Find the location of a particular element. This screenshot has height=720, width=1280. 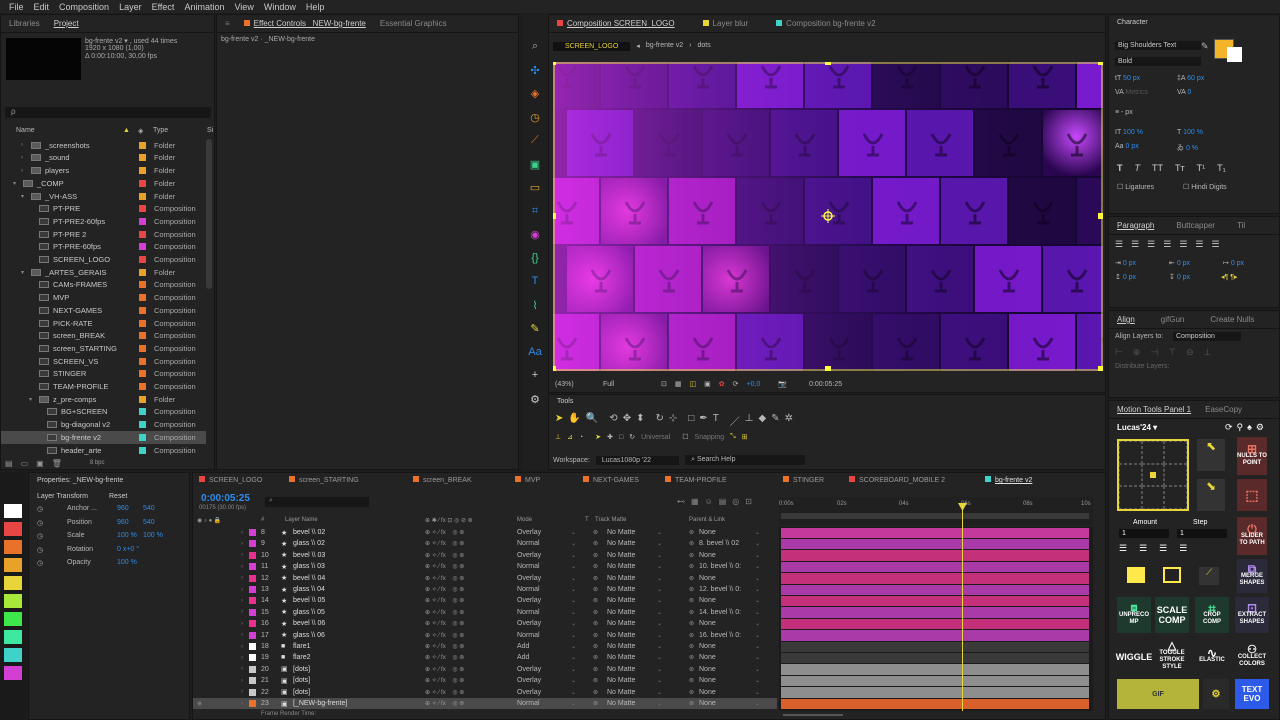

tab-effect-controls: Effect Controls _NEW-bg-frente is located at coordinates (304, 23).